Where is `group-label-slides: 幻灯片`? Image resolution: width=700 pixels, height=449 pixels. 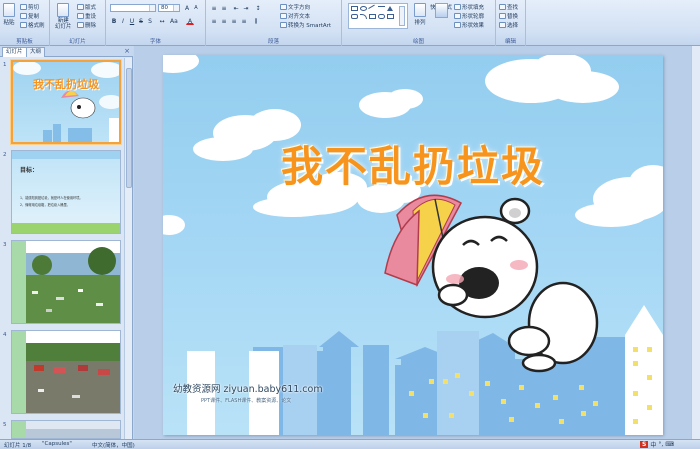 group-label-slides: 幻灯片 is located at coordinates (77, 42).